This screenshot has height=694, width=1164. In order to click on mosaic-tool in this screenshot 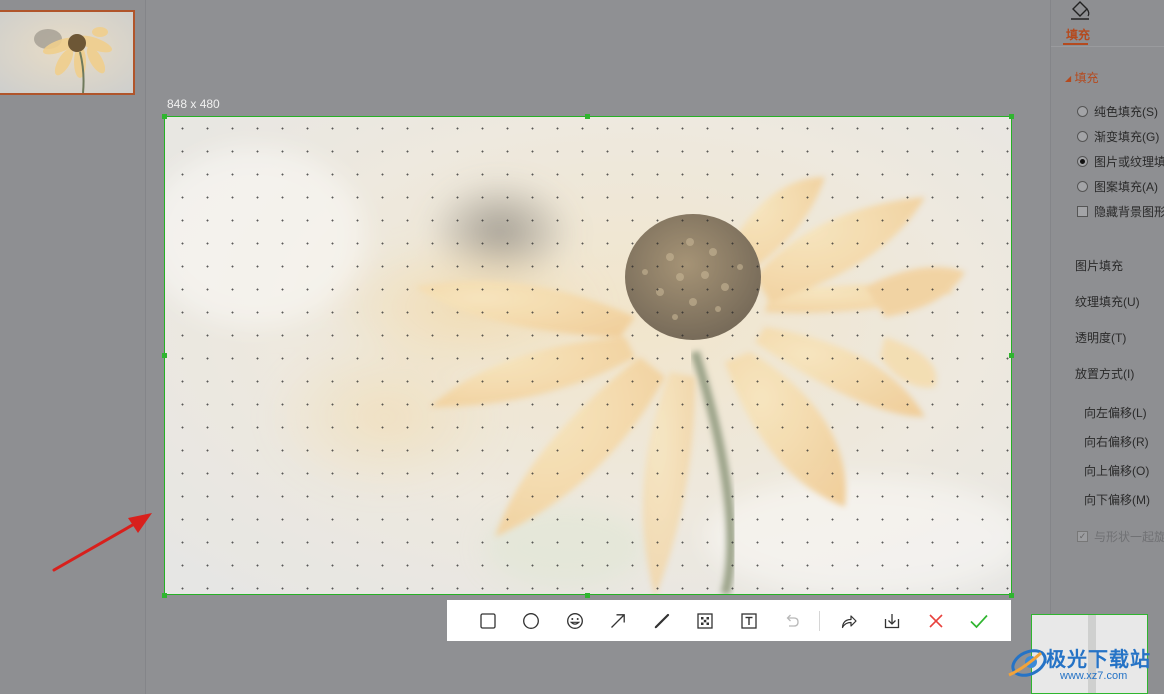, I will do `click(705, 620)`.